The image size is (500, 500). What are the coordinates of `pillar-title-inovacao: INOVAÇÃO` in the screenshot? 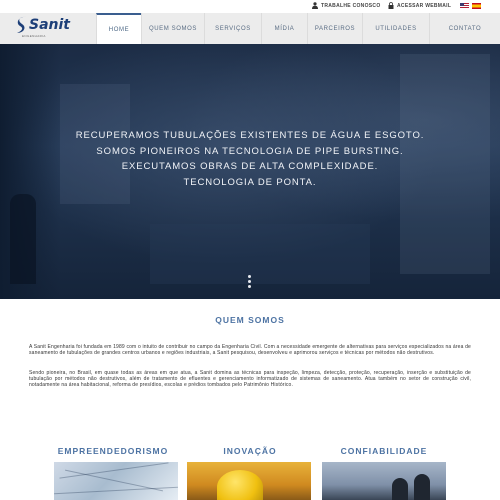 It's located at (250, 451).